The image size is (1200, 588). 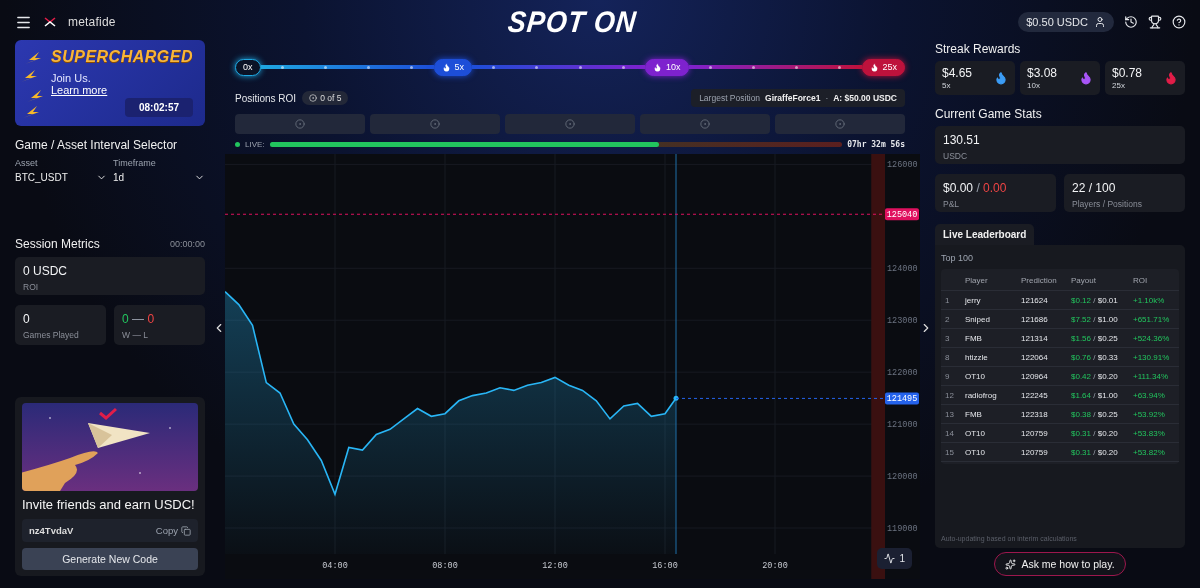 I want to click on help-icon, so click(x=1179, y=22).